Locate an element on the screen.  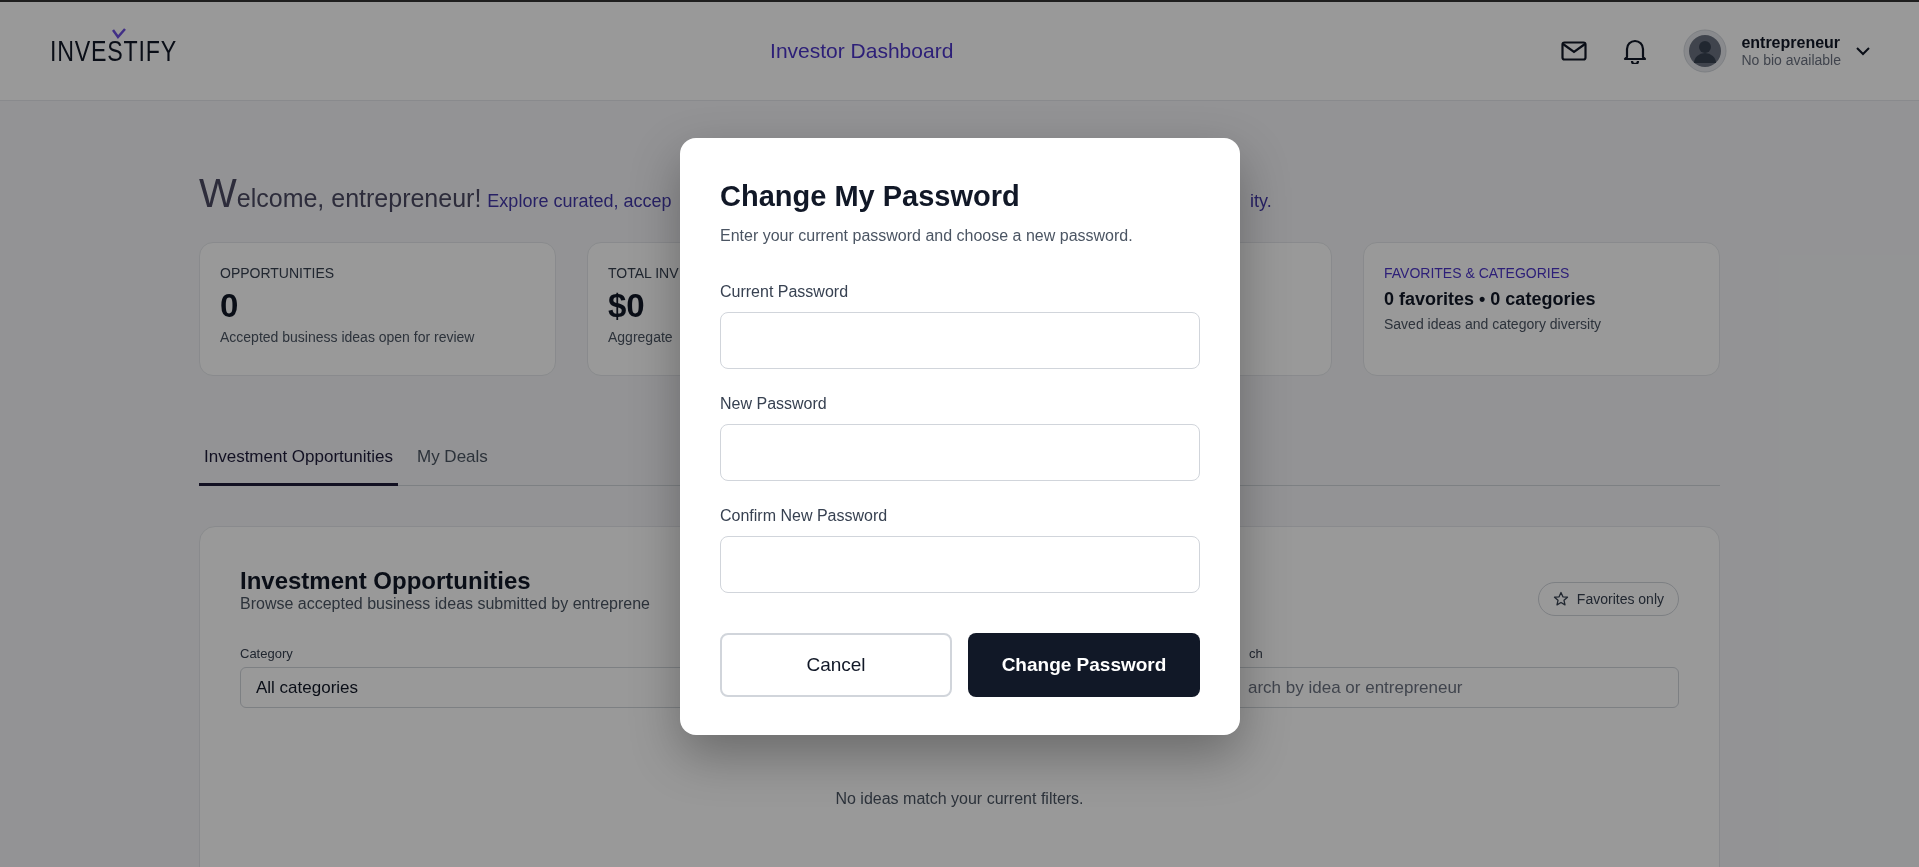
field-label: Current Password is located at coordinates (785, 292).